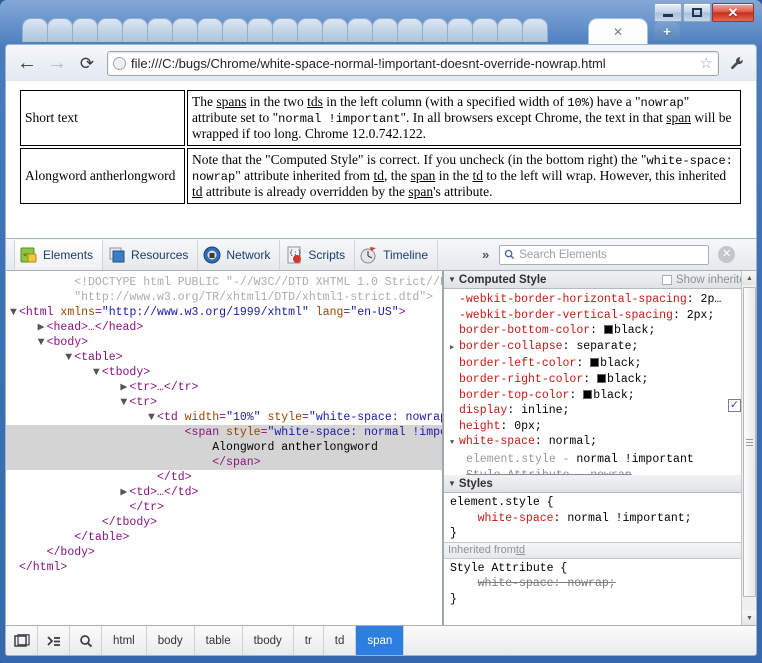  Describe the element at coordinates (618, 31) in the screenshot. I see `active-tab: ✕` at that location.